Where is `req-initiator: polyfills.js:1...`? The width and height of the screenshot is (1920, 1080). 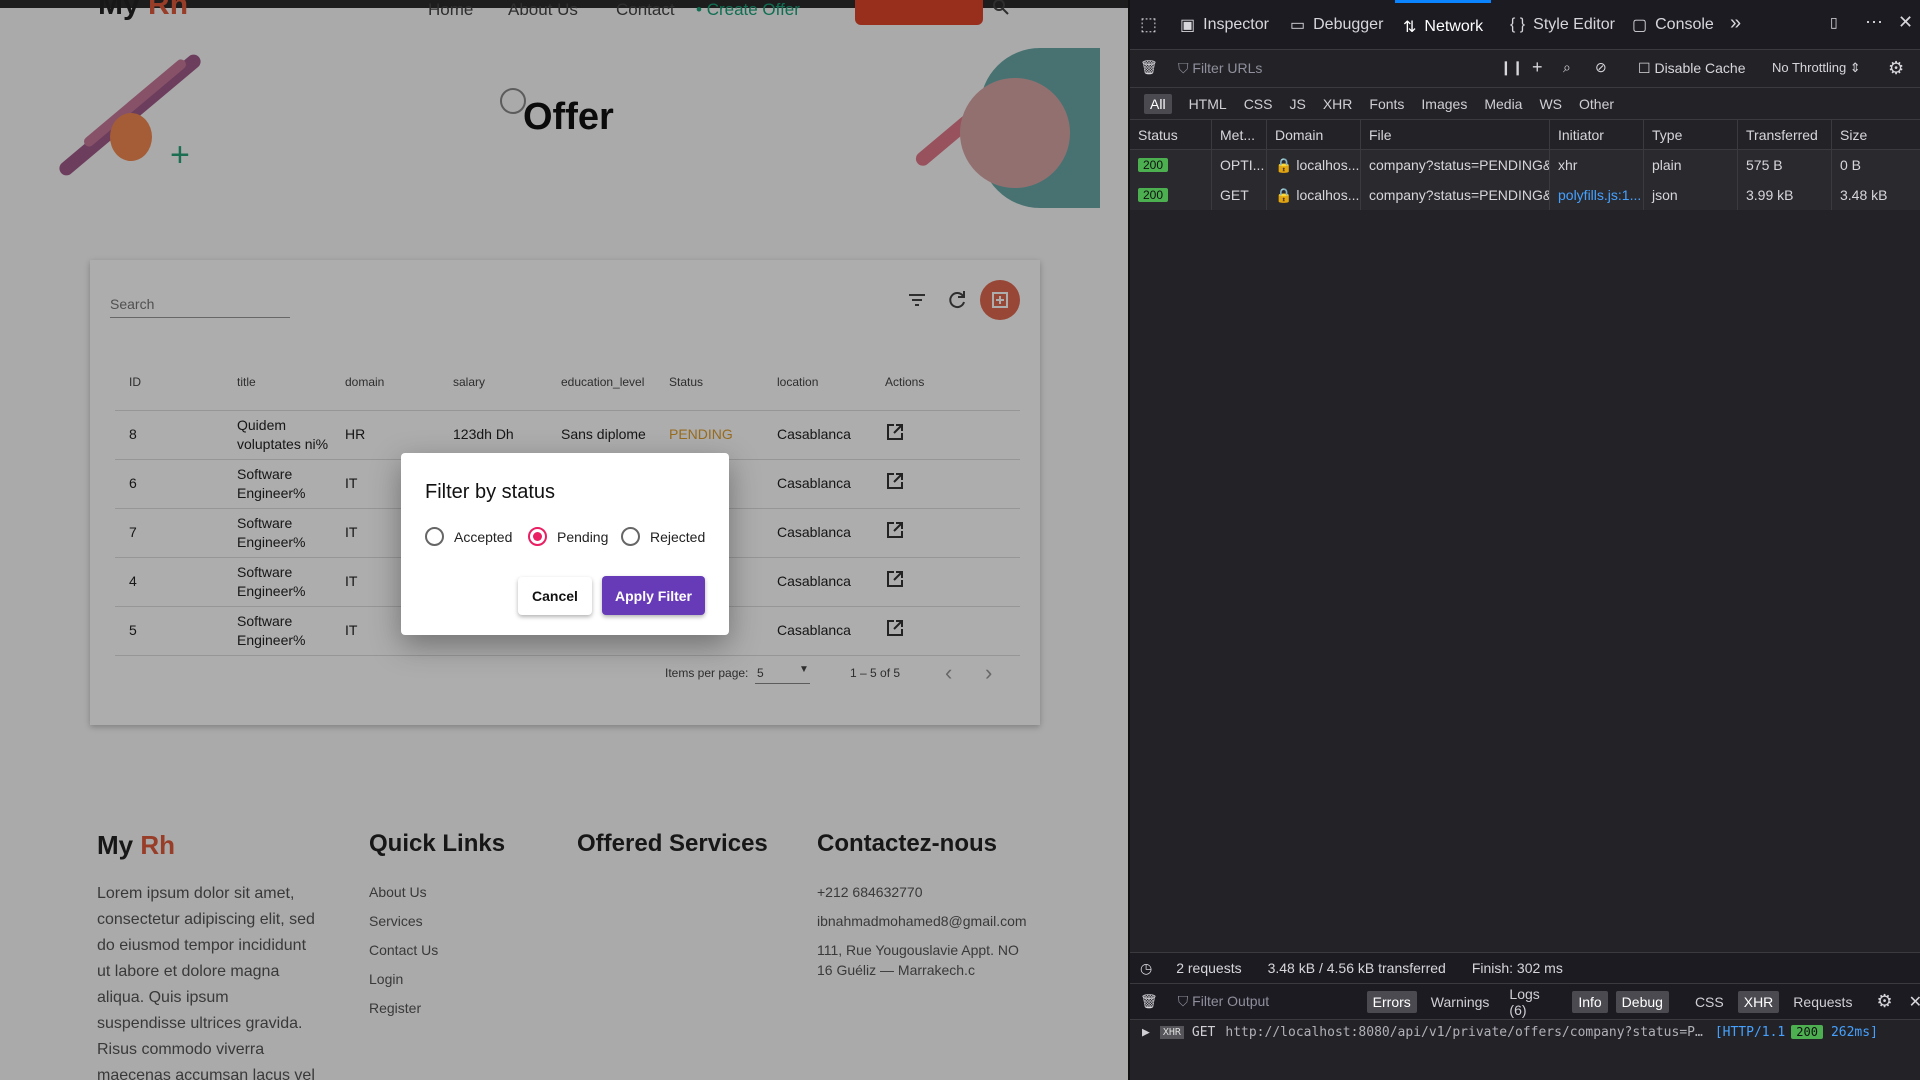
req-initiator: polyfills.js:1... is located at coordinates (1597, 195).